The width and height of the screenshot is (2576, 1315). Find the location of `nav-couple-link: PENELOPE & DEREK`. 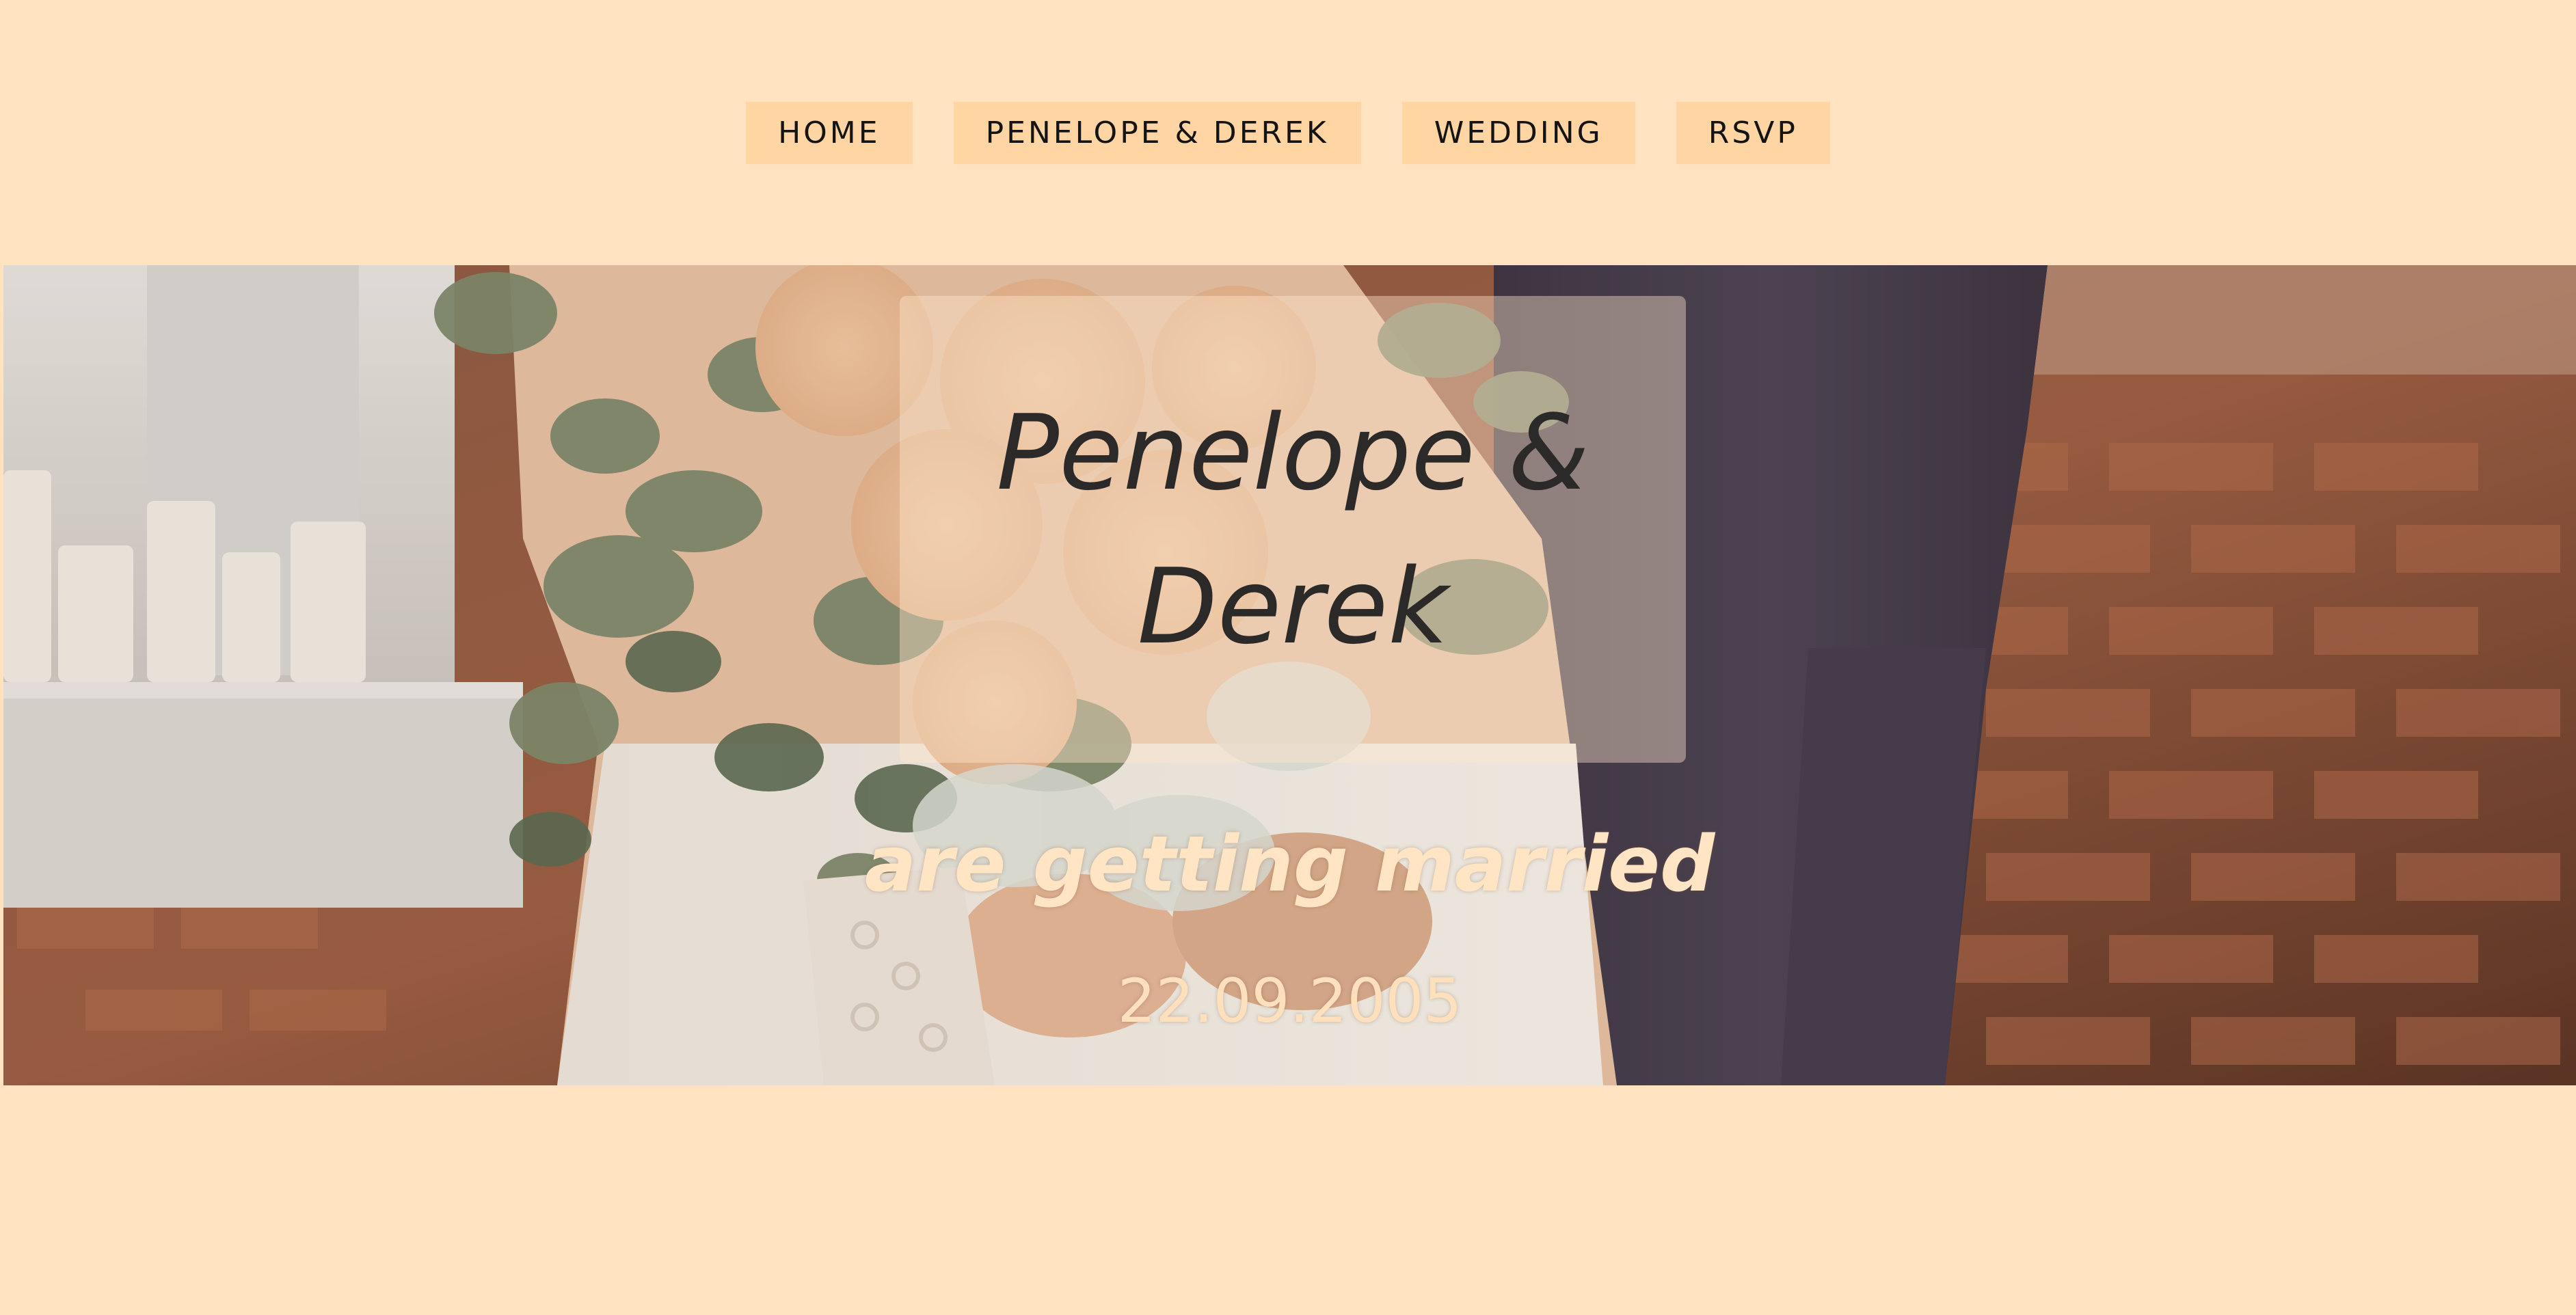

nav-couple-link: PENELOPE & DEREK is located at coordinates (1157, 133).